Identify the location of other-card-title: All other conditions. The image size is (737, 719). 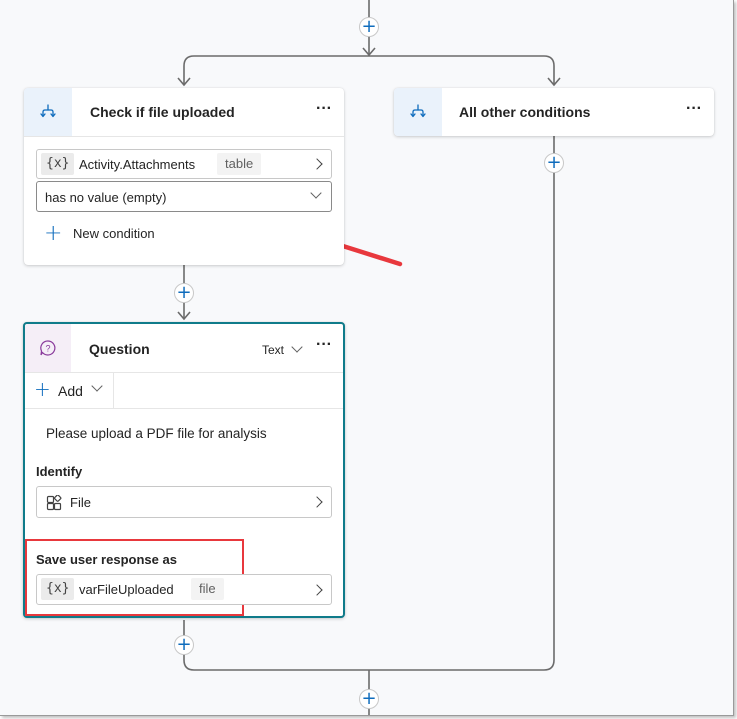
(525, 112).